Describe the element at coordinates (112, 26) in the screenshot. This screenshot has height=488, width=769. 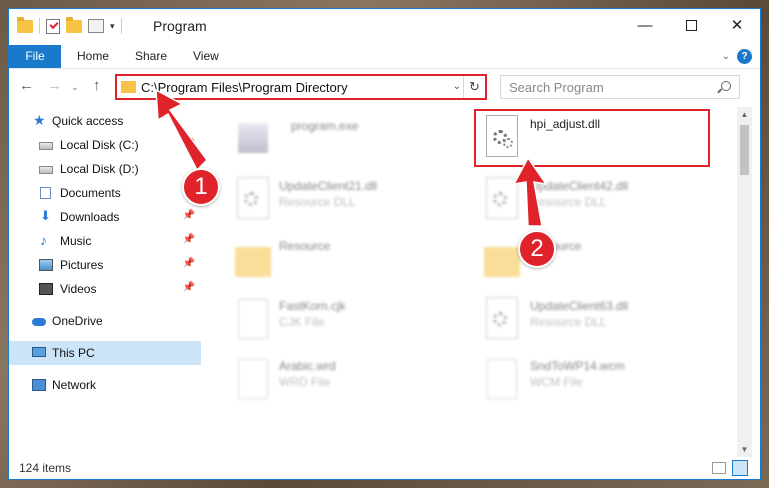
I see `chevron-down-icon: ▾` at that location.